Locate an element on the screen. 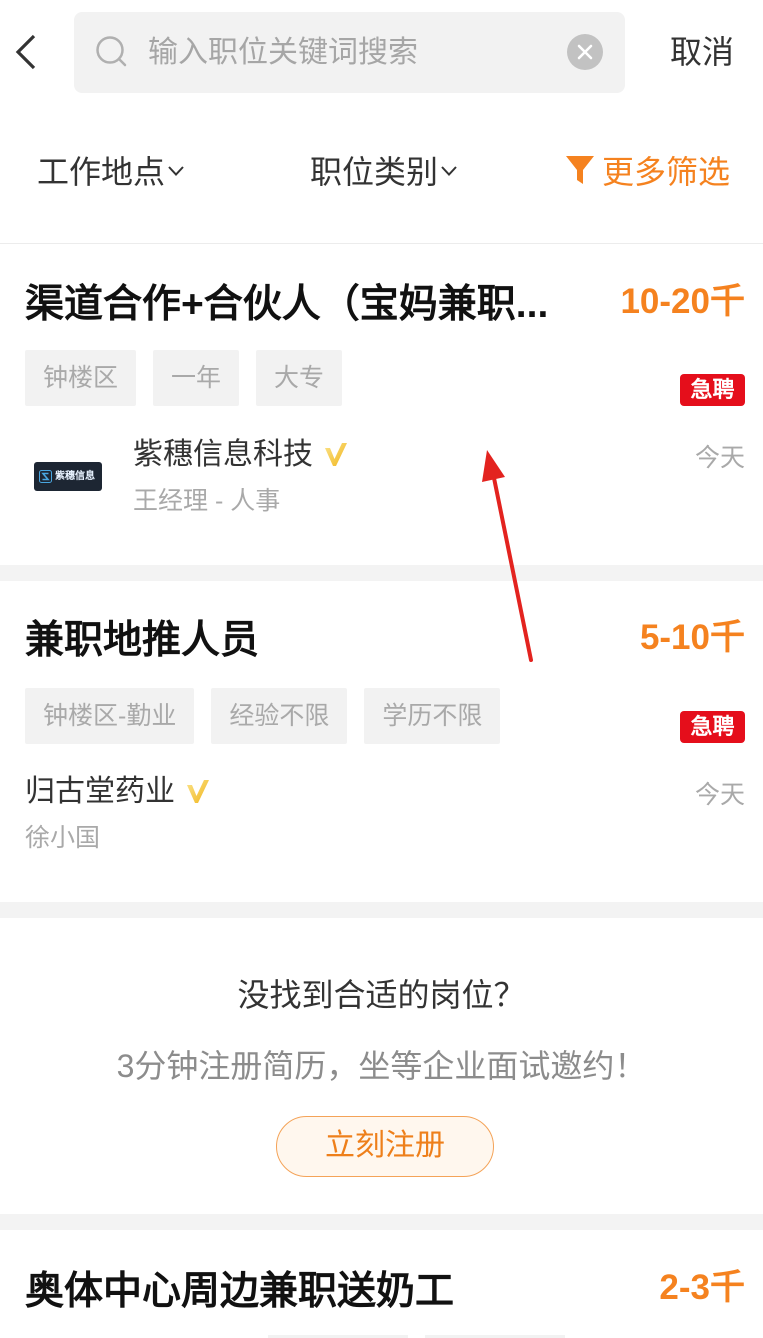 This screenshot has width=763, height=1338. job-title: 兼职地推人员 is located at coordinates (142, 640).